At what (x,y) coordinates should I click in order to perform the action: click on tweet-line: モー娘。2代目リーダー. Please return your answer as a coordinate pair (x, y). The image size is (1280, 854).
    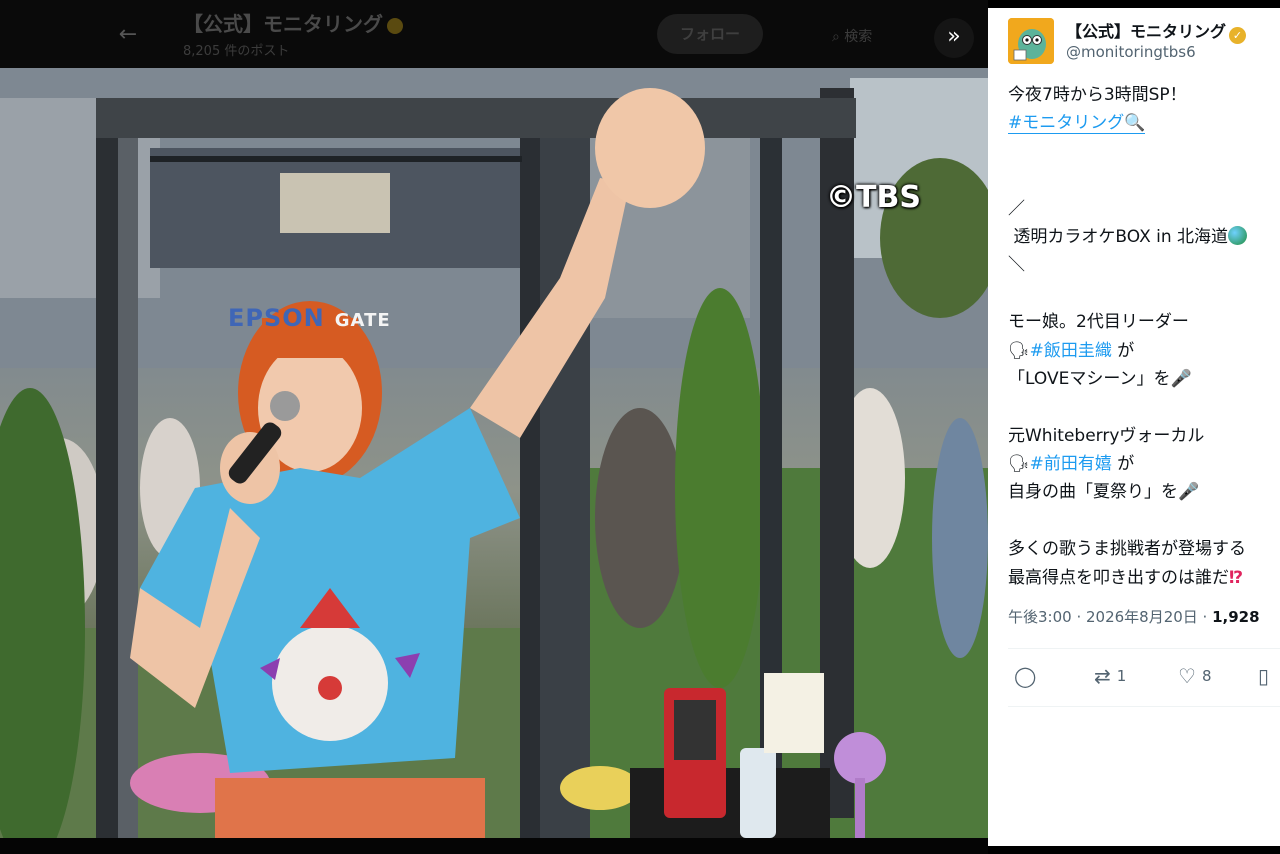
    Looking at the image, I should click on (1098, 322).